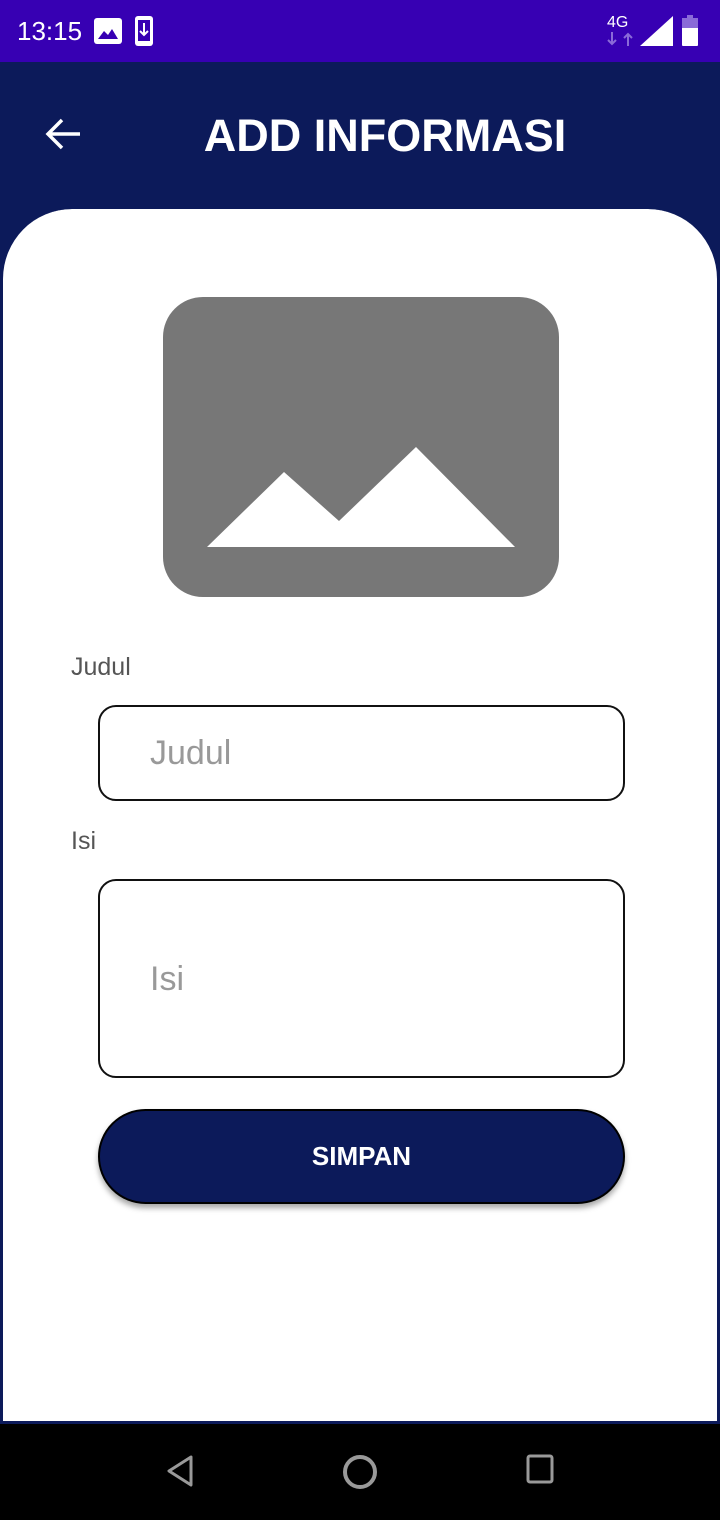 The width and height of the screenshot is (720, 1520). What do you see at coordinates (360, 31) in the screenshot?
I see `status-bar: 13:15 4G` at bounding box center [360, 31].